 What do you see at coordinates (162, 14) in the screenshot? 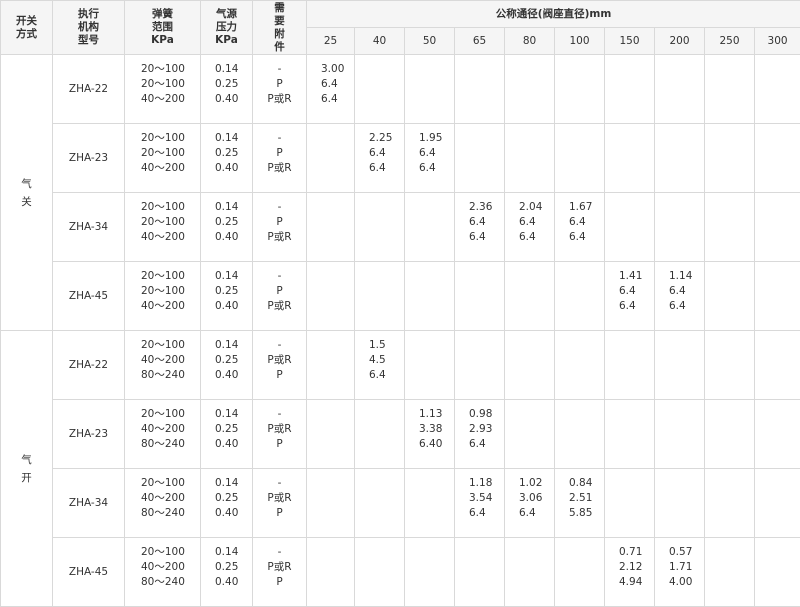
I see `header-spring-range-line: 弹簧` at bounding box center [162, 14].